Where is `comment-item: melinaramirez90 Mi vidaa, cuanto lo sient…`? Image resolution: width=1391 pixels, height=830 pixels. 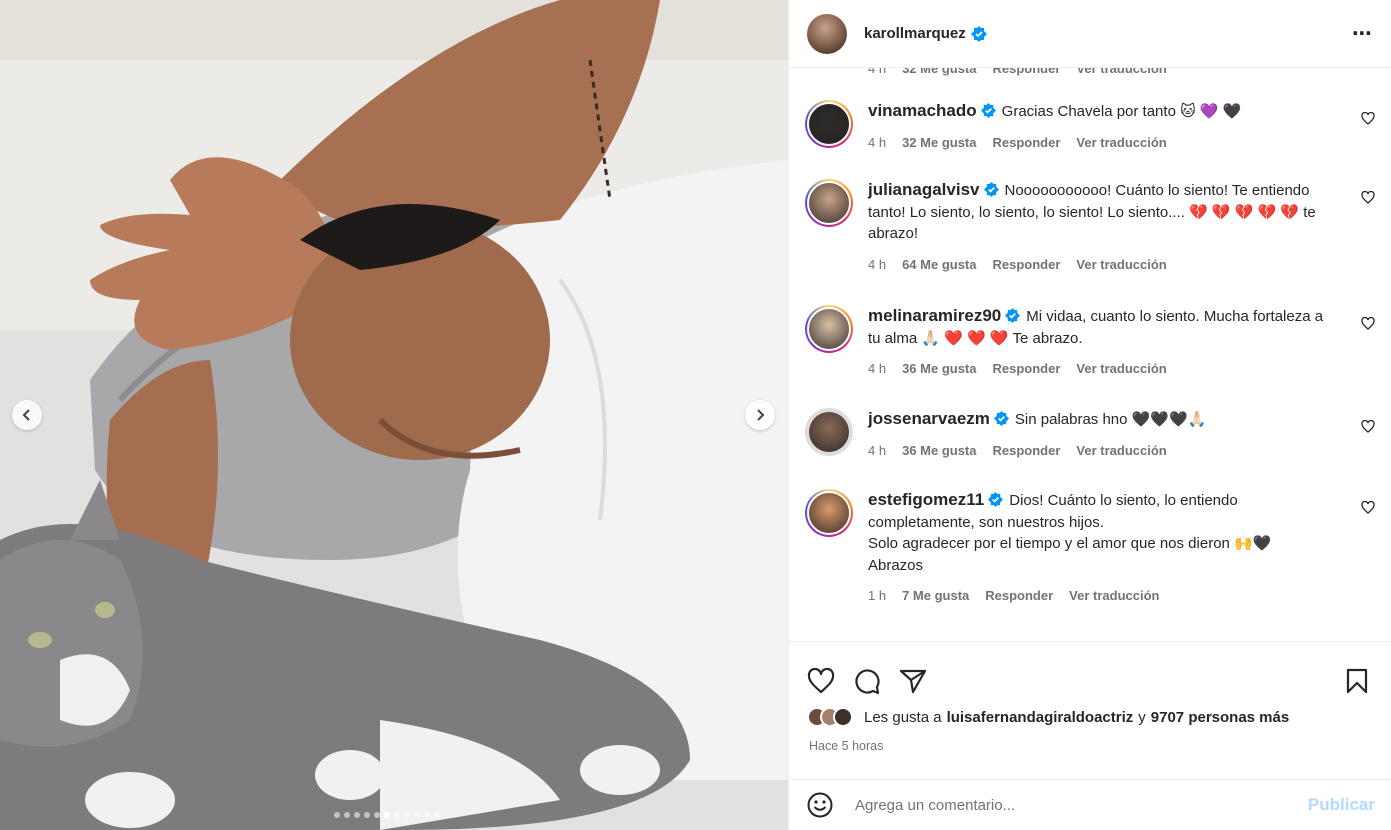
comment-item: melinaramirez90 Mi vidaa, cuanto lo sient… is located at coordinates (1090, 342).